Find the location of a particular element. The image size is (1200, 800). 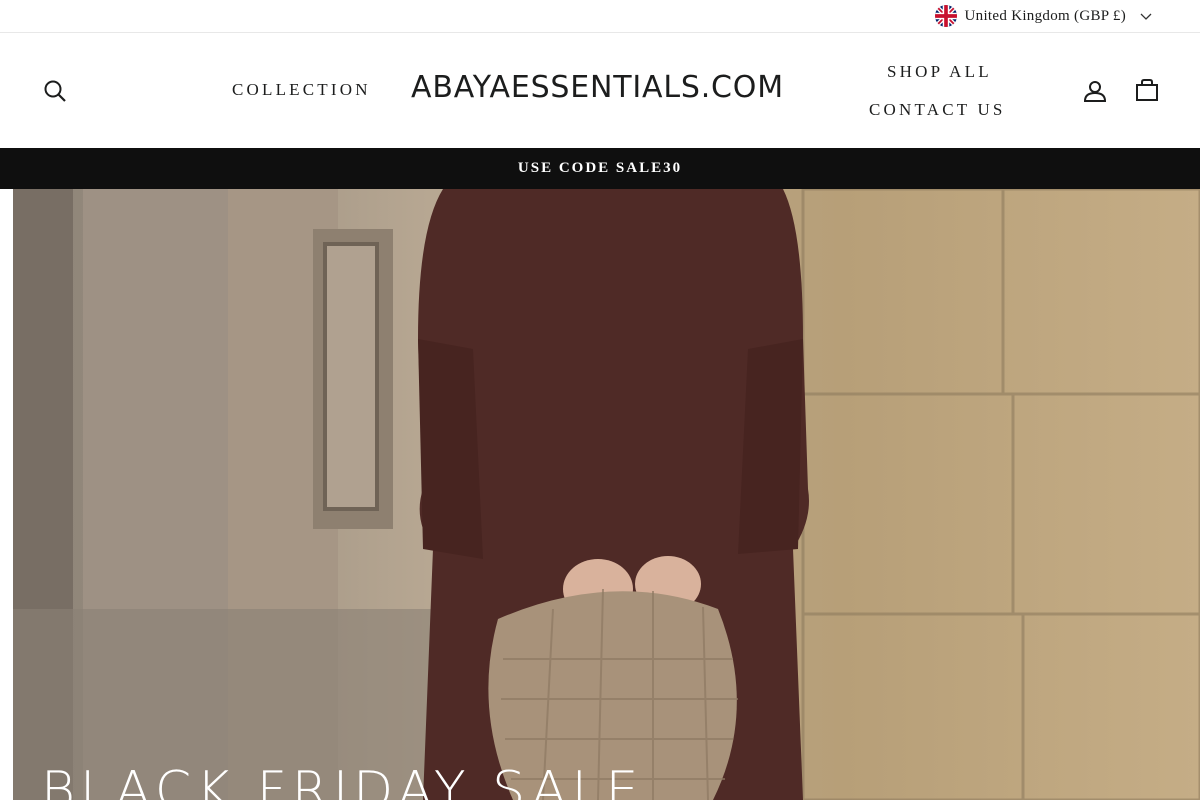

promo-bar: USE CODE SALE30 is located at coordinates (600, 168).